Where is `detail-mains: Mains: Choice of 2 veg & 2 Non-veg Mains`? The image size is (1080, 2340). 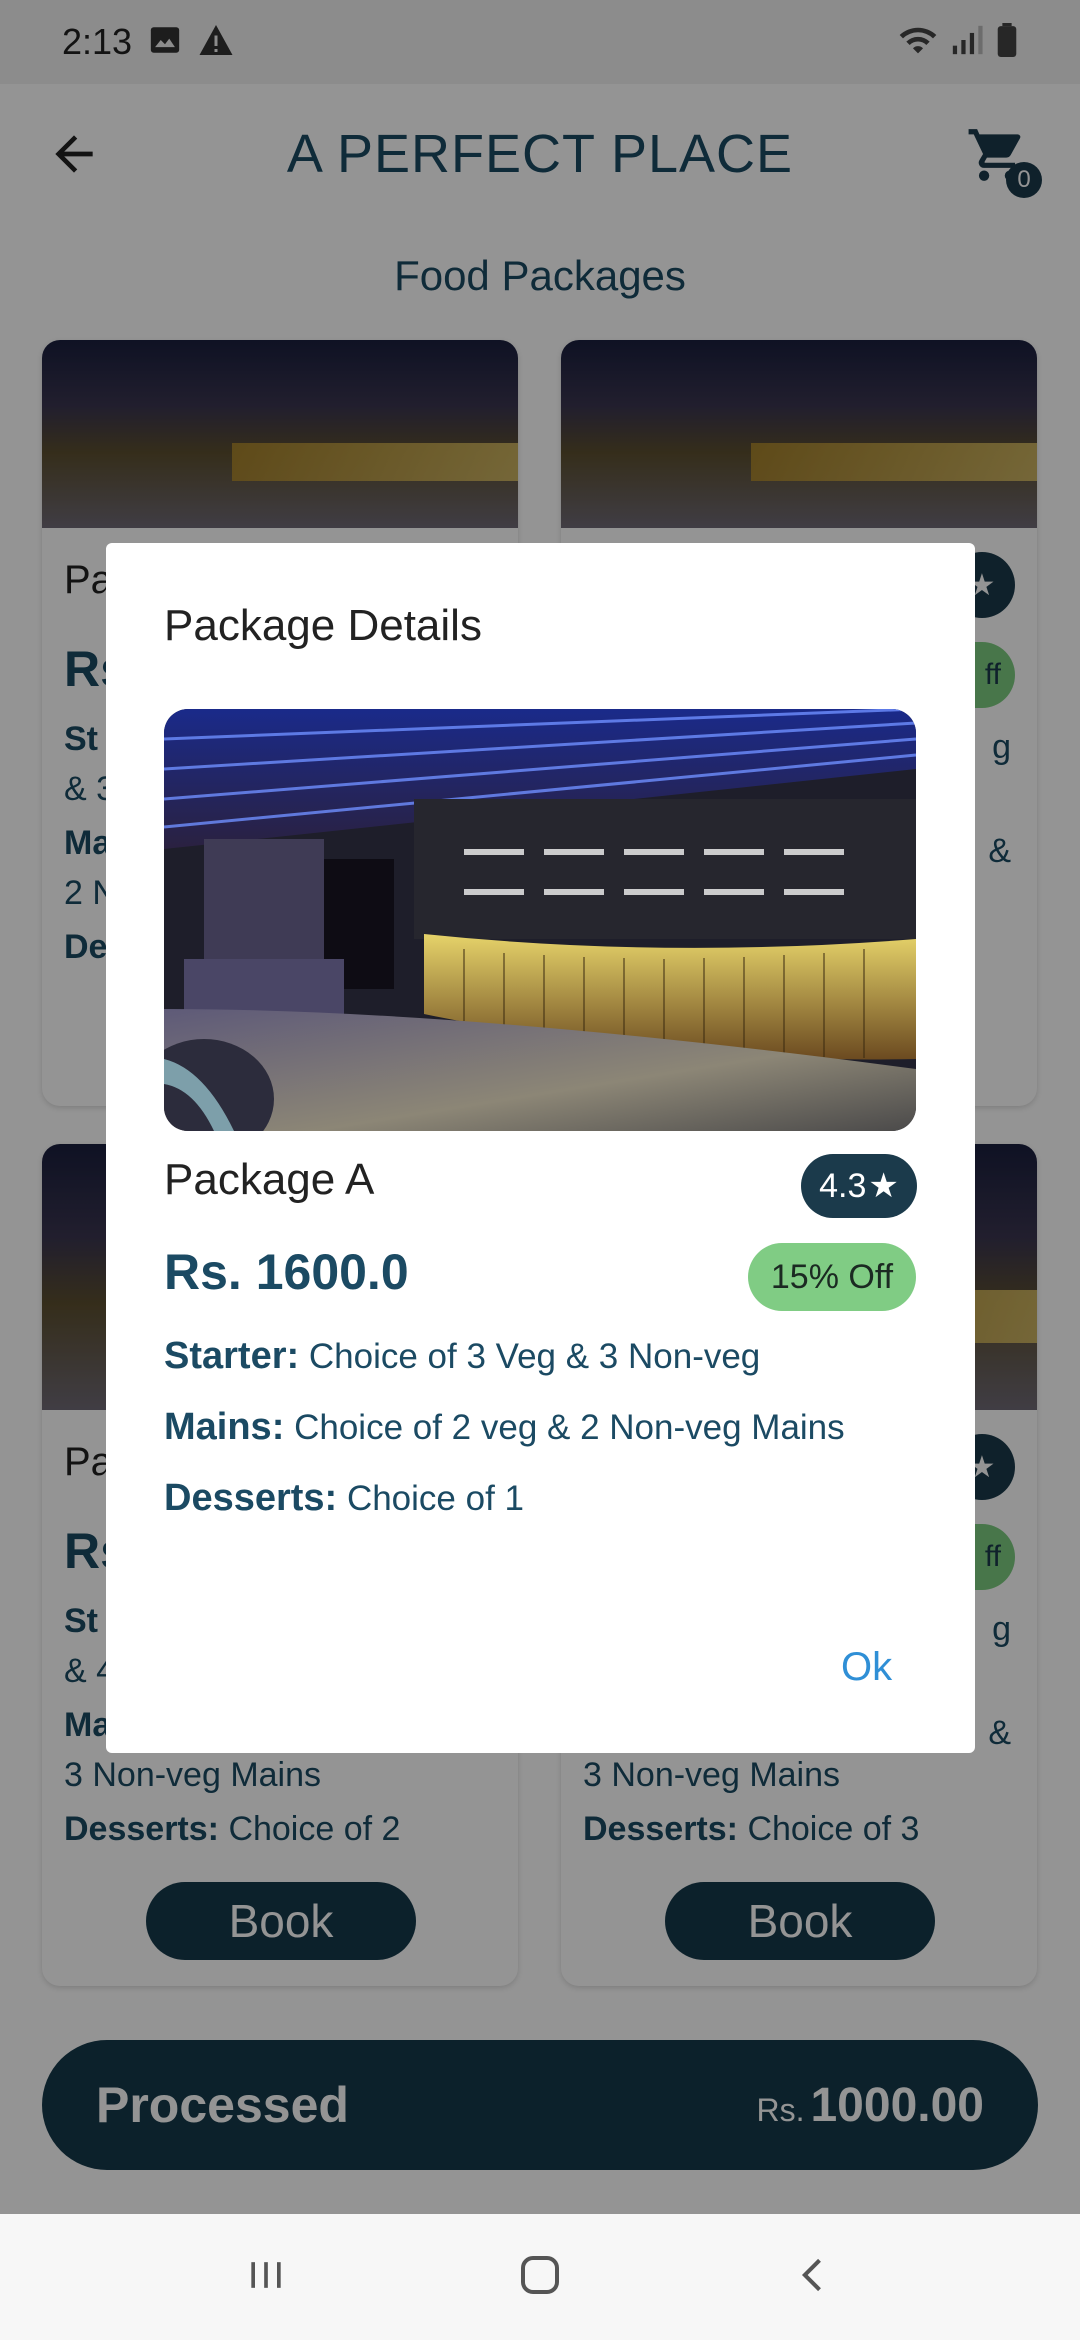
detail-mains: Mains: Choice of 2 veg & 2 Non-veg Mains is located at coordinates (504, 1427).